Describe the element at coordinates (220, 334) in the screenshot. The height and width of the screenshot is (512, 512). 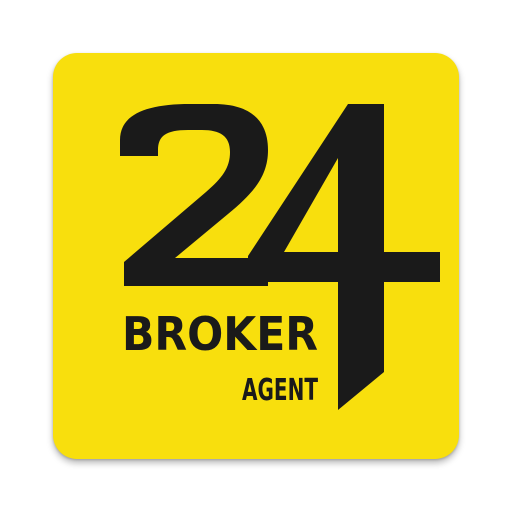
I see `brand-word-text: BROKER` at that location.